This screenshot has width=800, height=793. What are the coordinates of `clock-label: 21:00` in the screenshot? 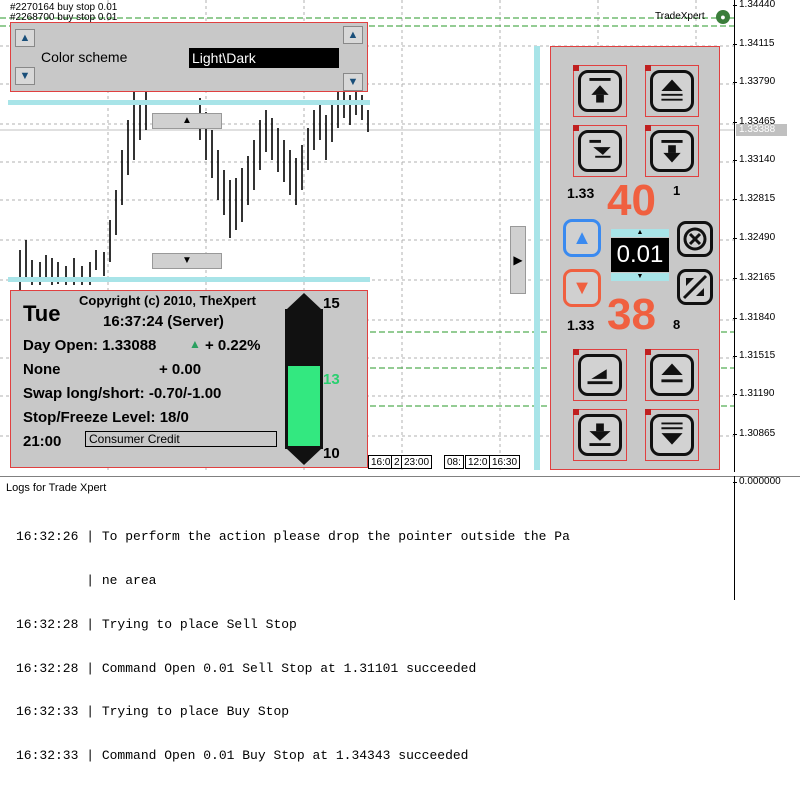 It's located at (42, 441).